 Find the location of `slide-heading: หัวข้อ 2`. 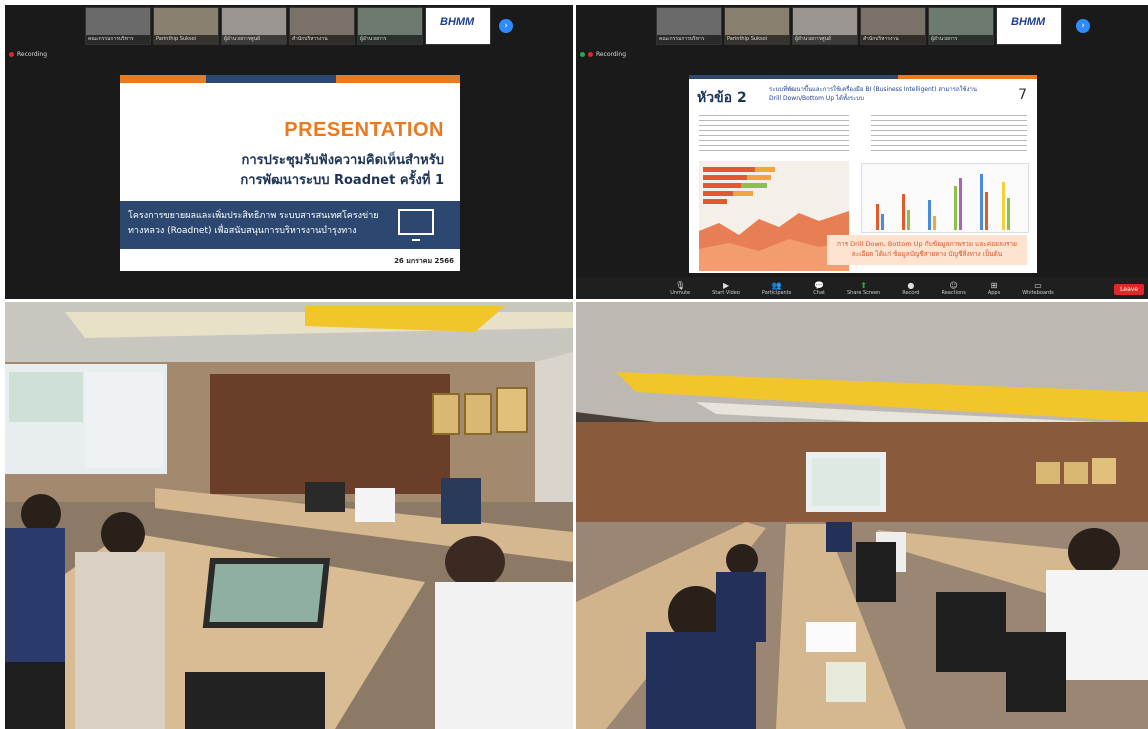

slide-heading: หัวข้อ 2 is located at coordinates (722, 98).